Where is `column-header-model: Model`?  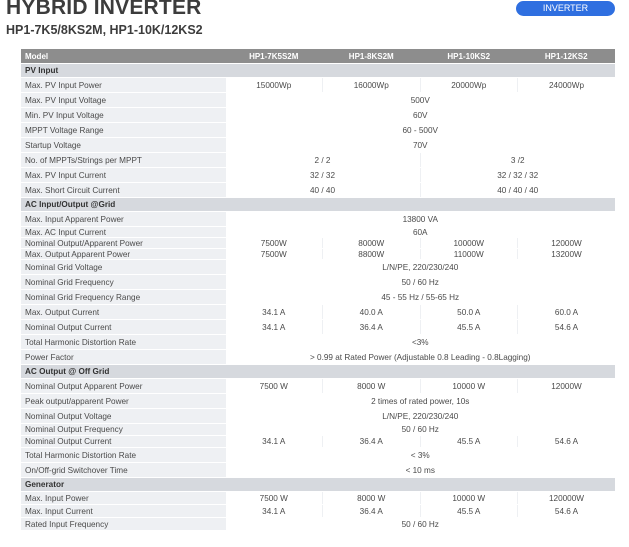
column-header-model: Model is located at coordinates (123, 56).